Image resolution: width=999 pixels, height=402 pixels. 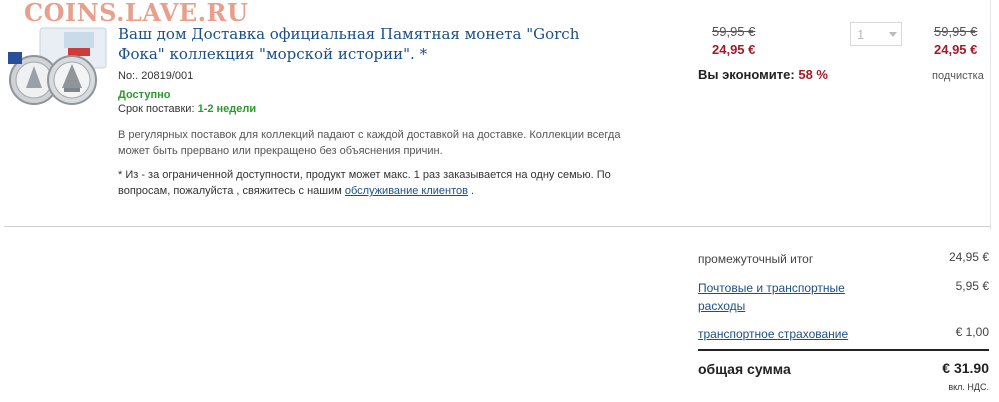 What do you see at coordinates (406, 191) in the screenshot?
I see `customer-service-link: обслуживание клиентов` at bounding box center [406, 191].